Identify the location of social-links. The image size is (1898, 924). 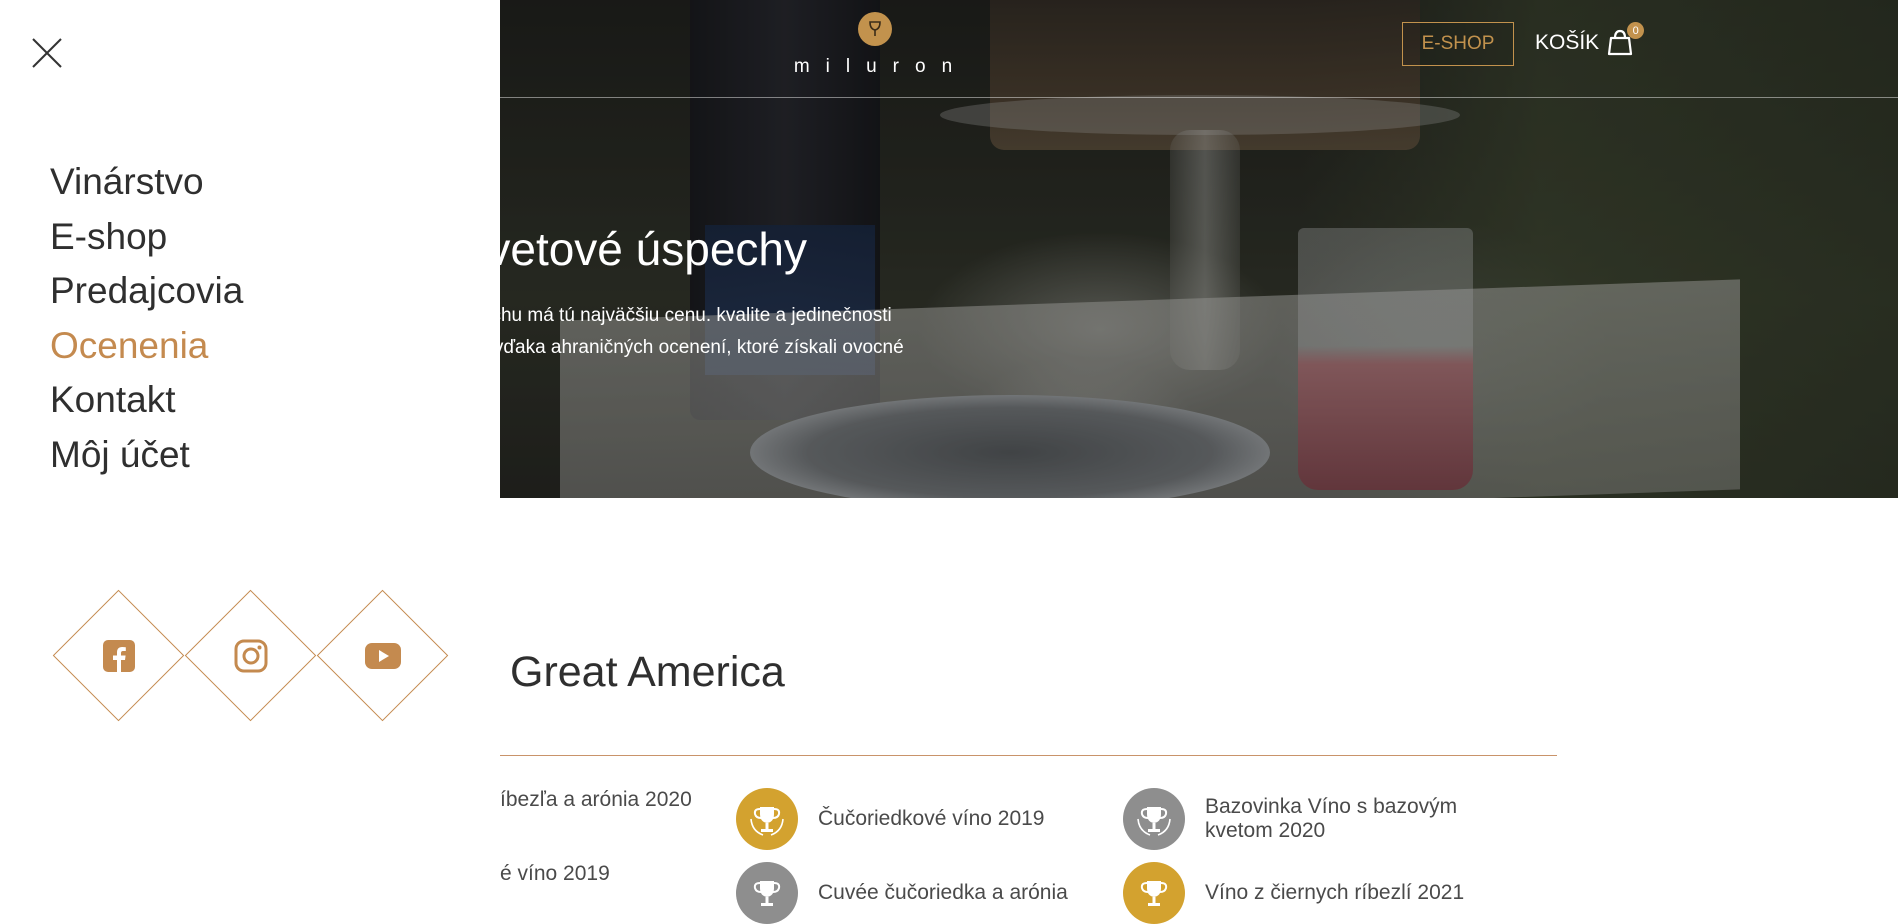
(250, 655).